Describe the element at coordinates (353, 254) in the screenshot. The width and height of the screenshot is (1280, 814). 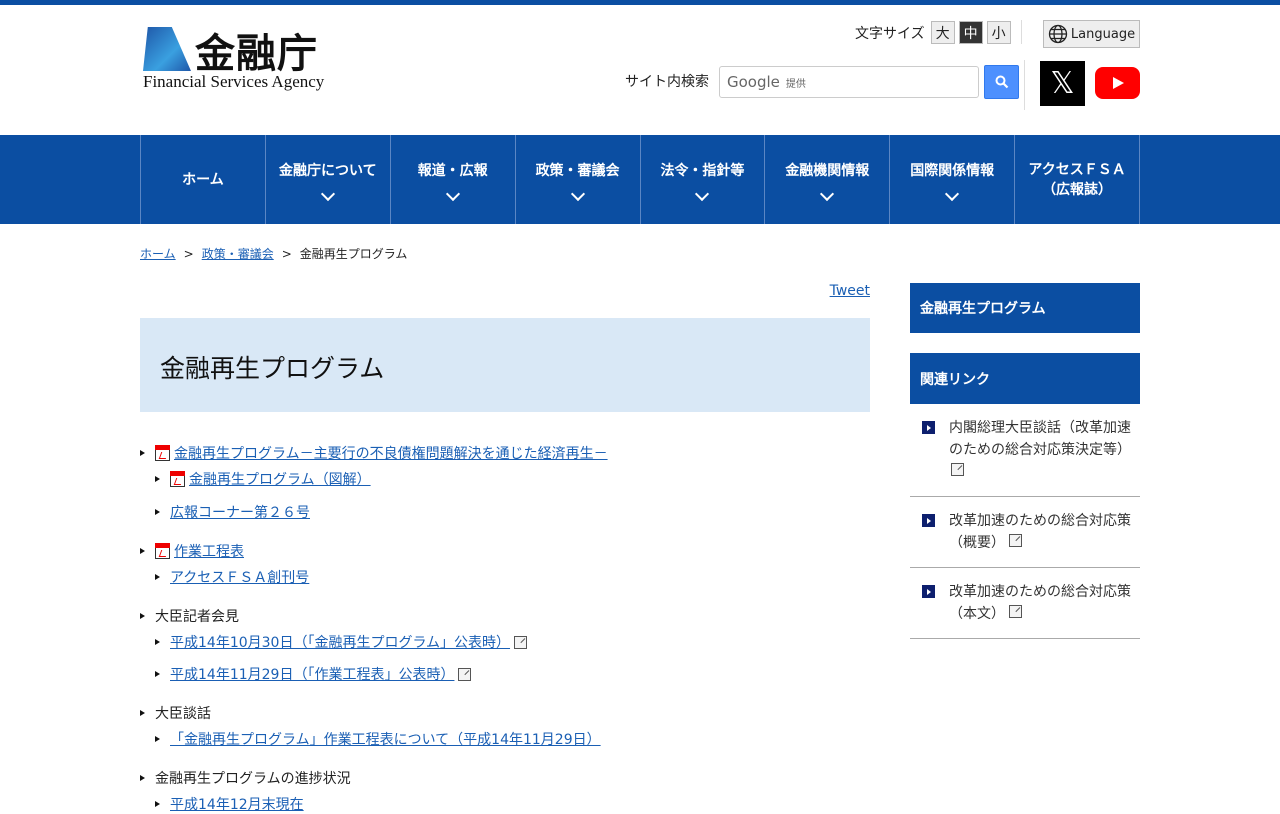
I see `breadcrumb-current: 金融再生プログラム` at that location.